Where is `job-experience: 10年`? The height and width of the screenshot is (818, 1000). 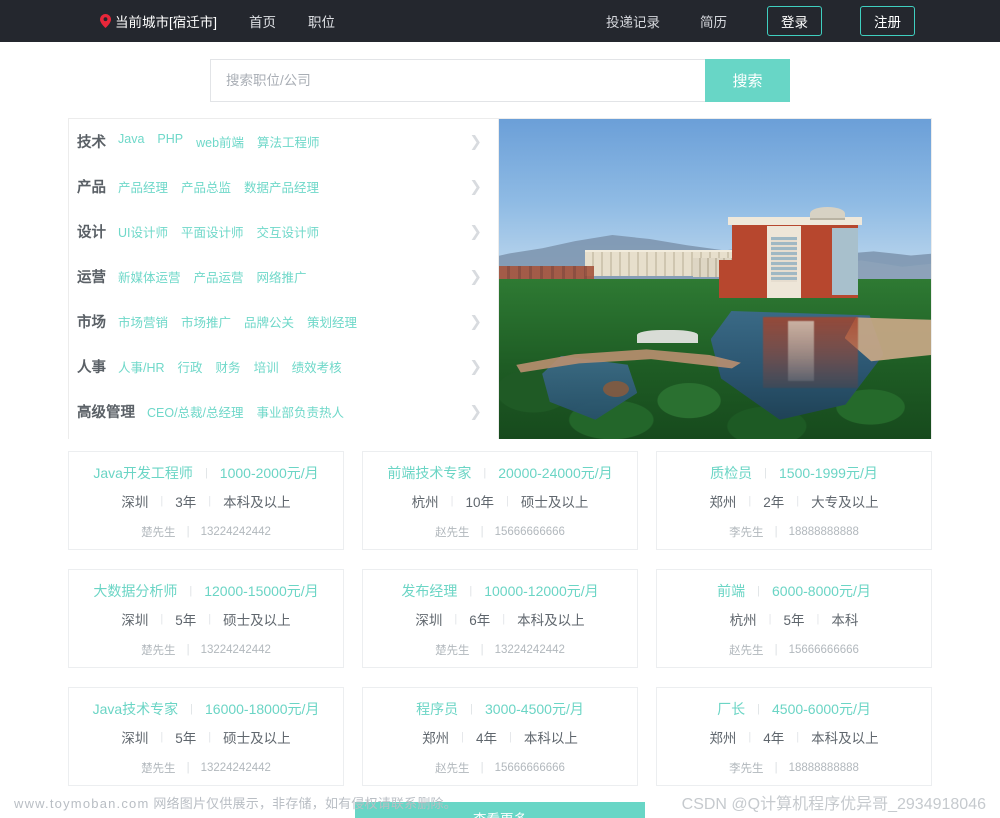 job-experience: 10年 is located at coordinates (480, 502).